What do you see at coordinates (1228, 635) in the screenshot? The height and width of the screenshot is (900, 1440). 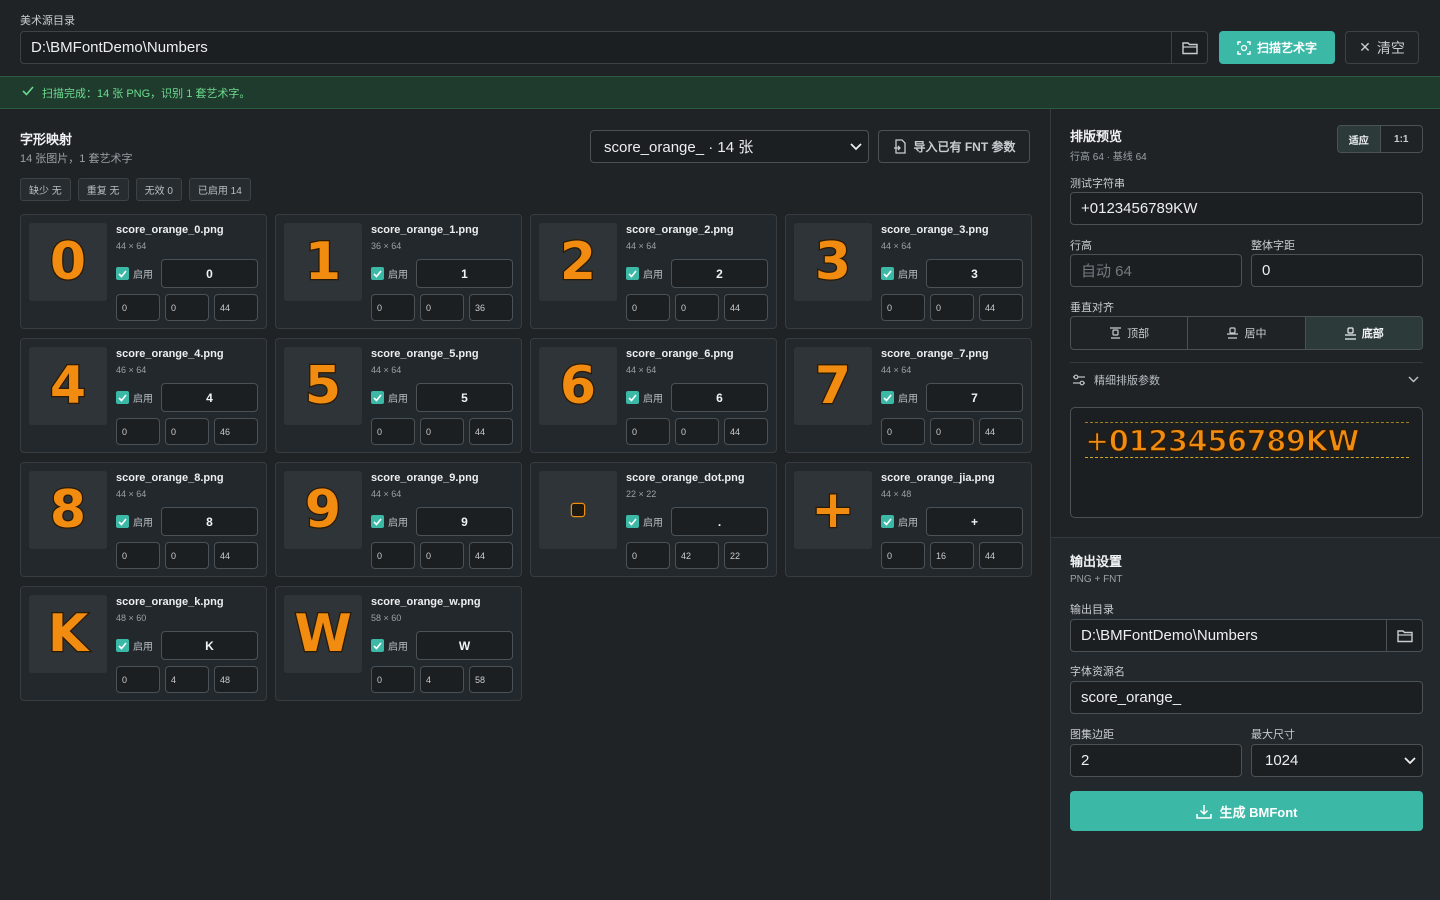 I see `output-dir-value: D:\BMFontDemo\Numbers` at bounding box center [1228, 635].